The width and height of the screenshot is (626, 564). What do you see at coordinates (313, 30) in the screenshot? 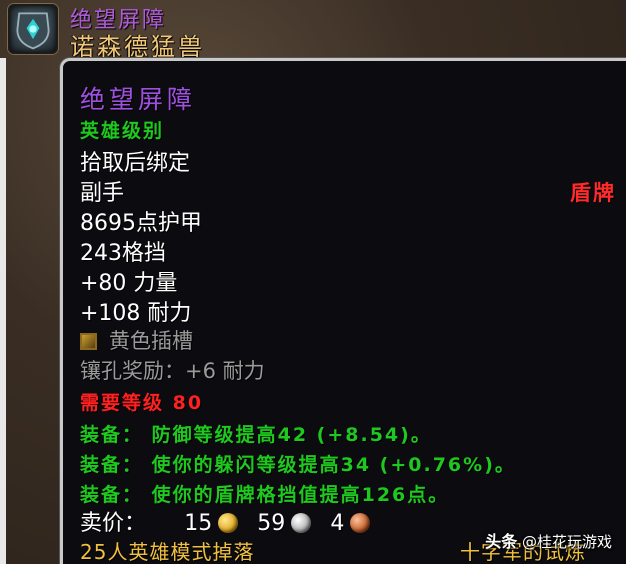
I see `tooltip-header: 绝望屏障 诺森德猛兽` at bounding box center [313, 30].